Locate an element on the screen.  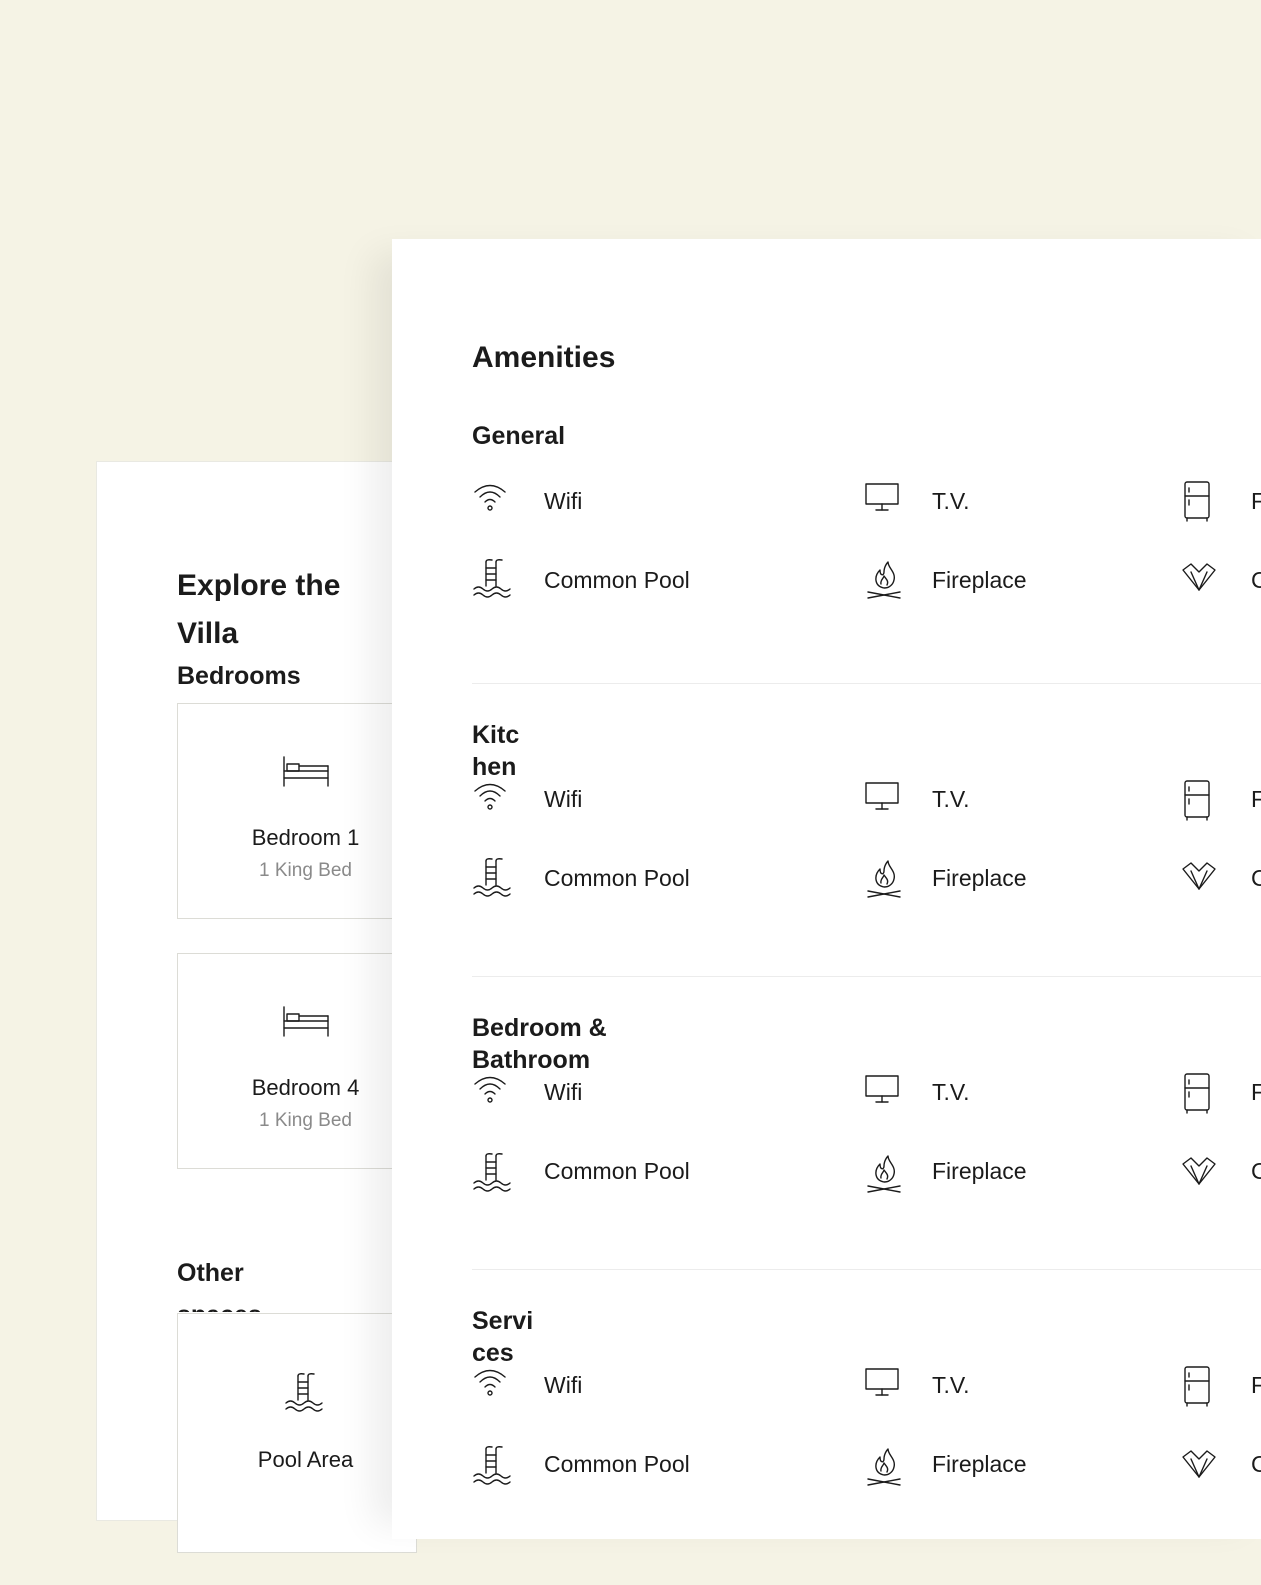
amenity-section-title: General is located at coordinates (519, 436).